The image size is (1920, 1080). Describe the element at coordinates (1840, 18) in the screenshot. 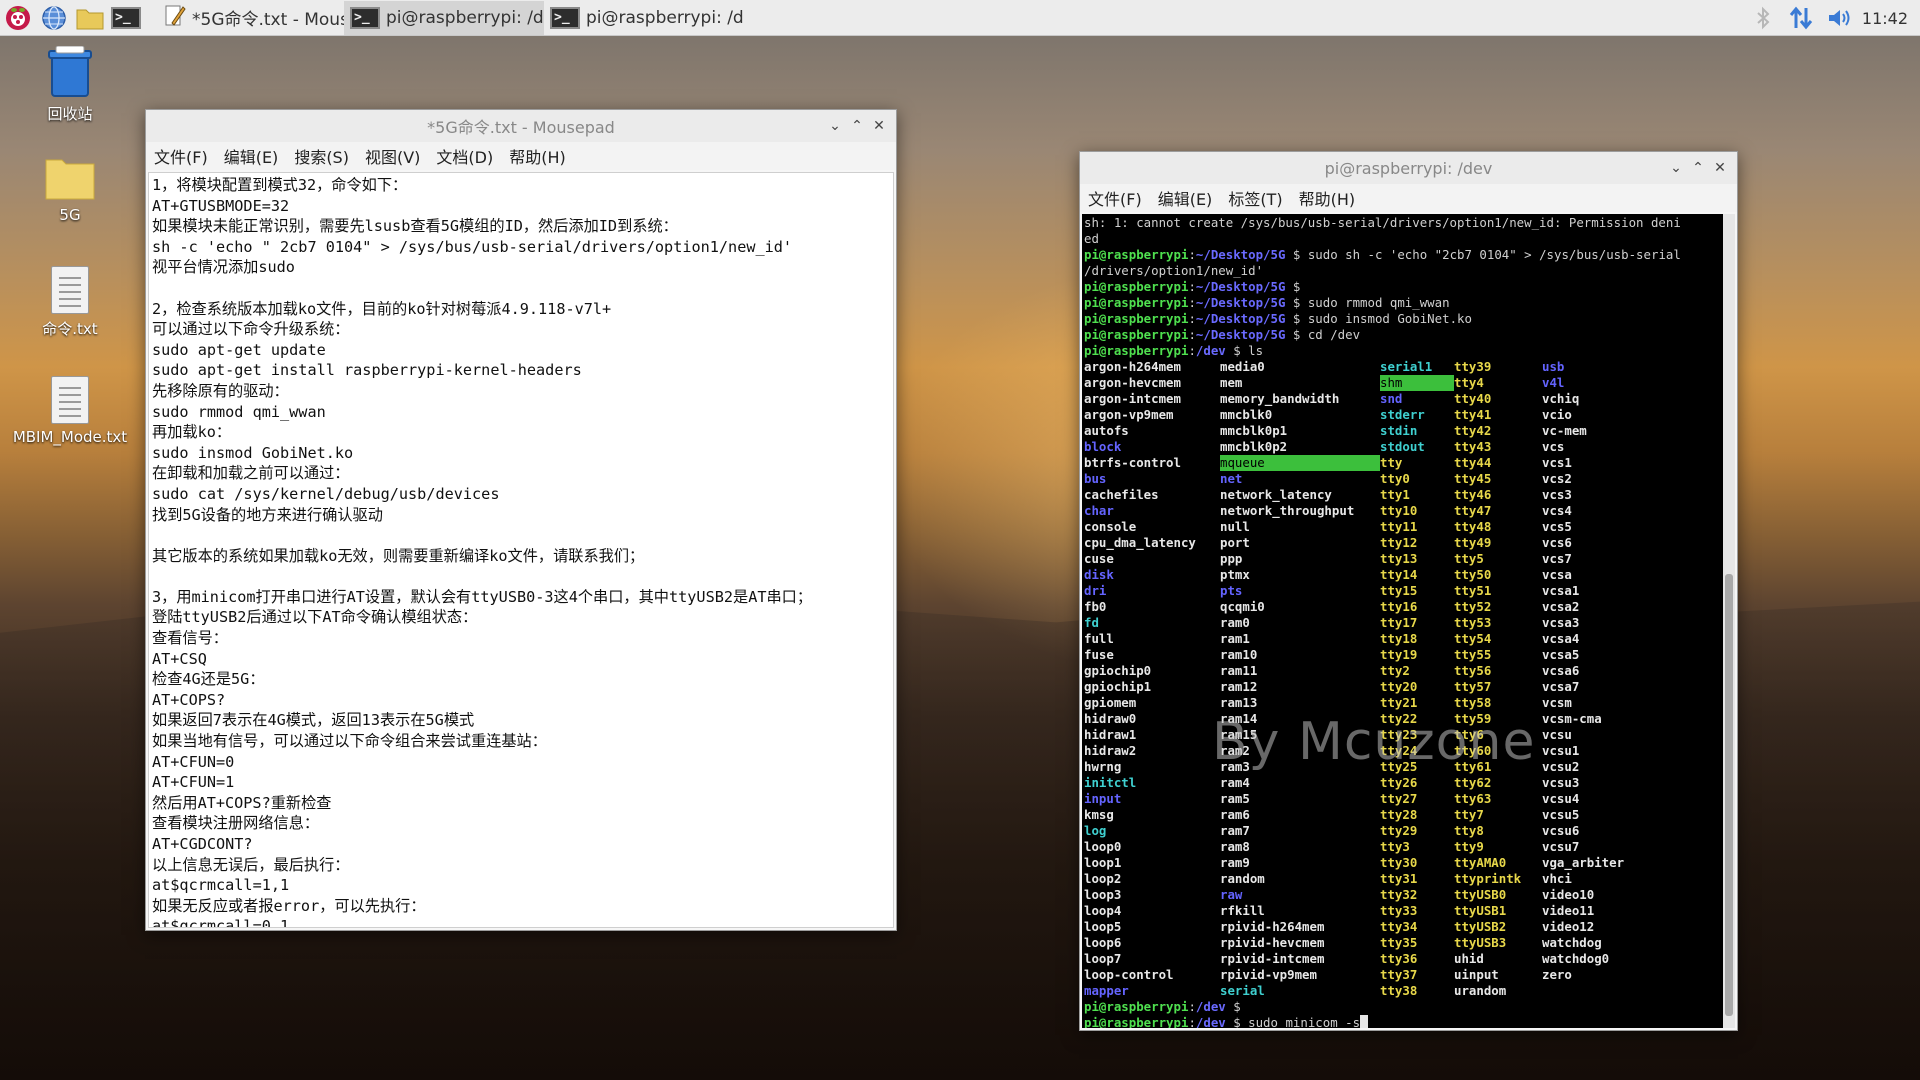

I see `volume-icon` at that location.